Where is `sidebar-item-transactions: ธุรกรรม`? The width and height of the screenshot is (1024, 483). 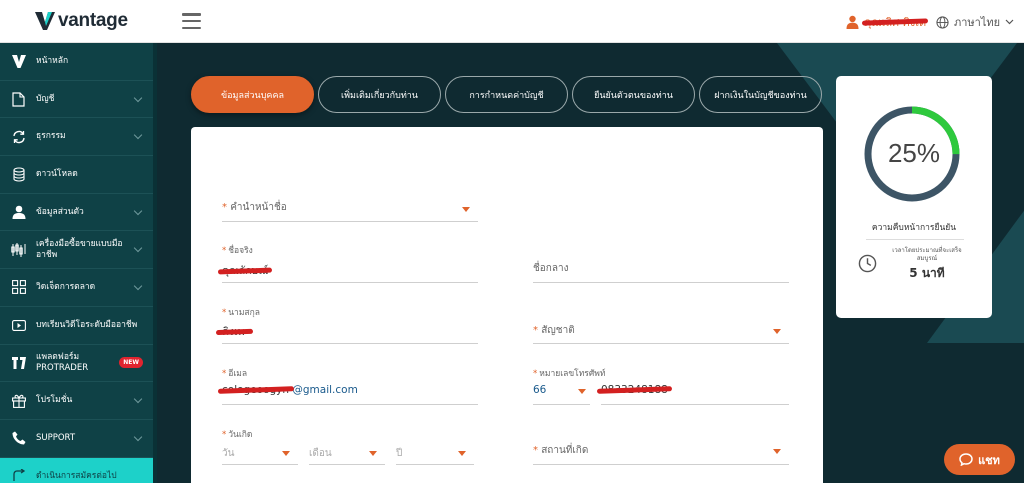
sidebar-item-transactions: ธุรกรรม is located at coordinates (78, 137).